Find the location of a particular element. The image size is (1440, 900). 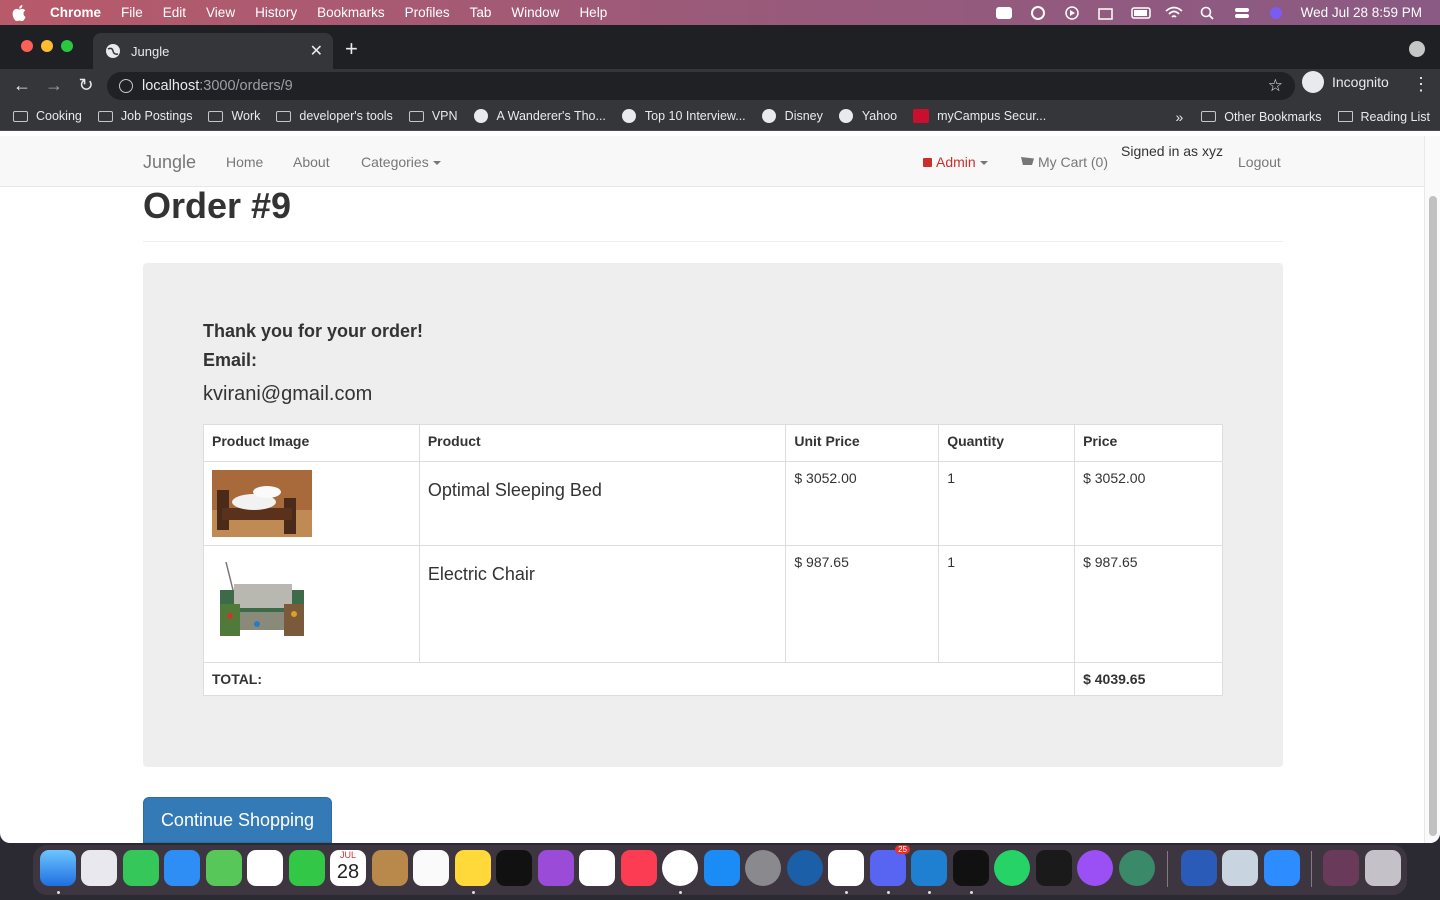

bookmark-folder: Cooking is located at coordinates (47, 116).